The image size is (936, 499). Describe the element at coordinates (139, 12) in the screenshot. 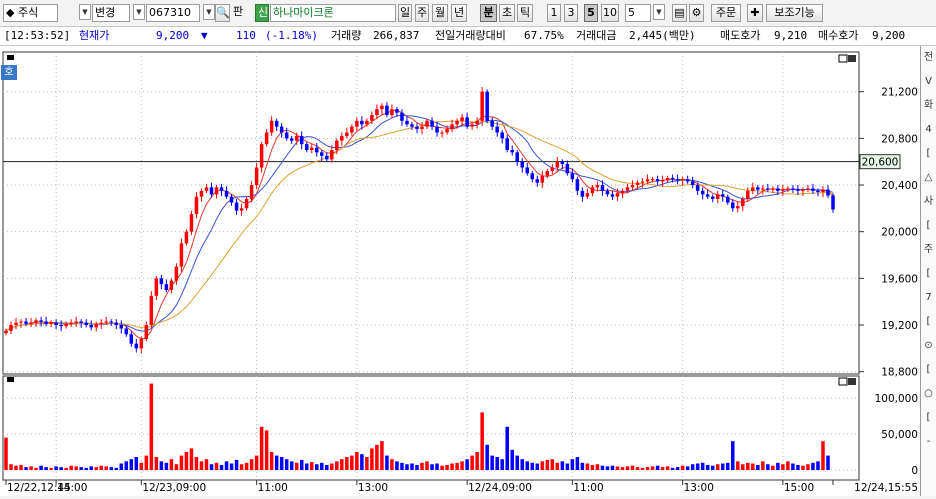

I see `code-dropdown-icon: ▼` at that location.